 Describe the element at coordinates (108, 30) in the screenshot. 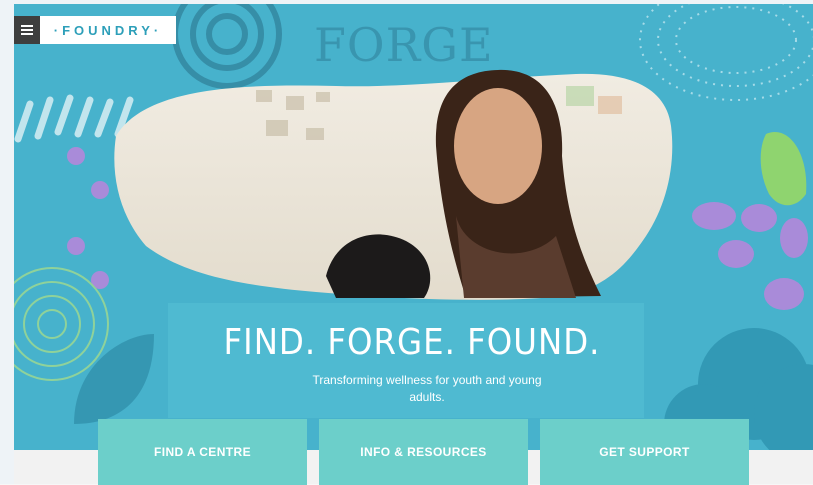

I see `foundry-logo: ·FOUNDRY·` at that location.